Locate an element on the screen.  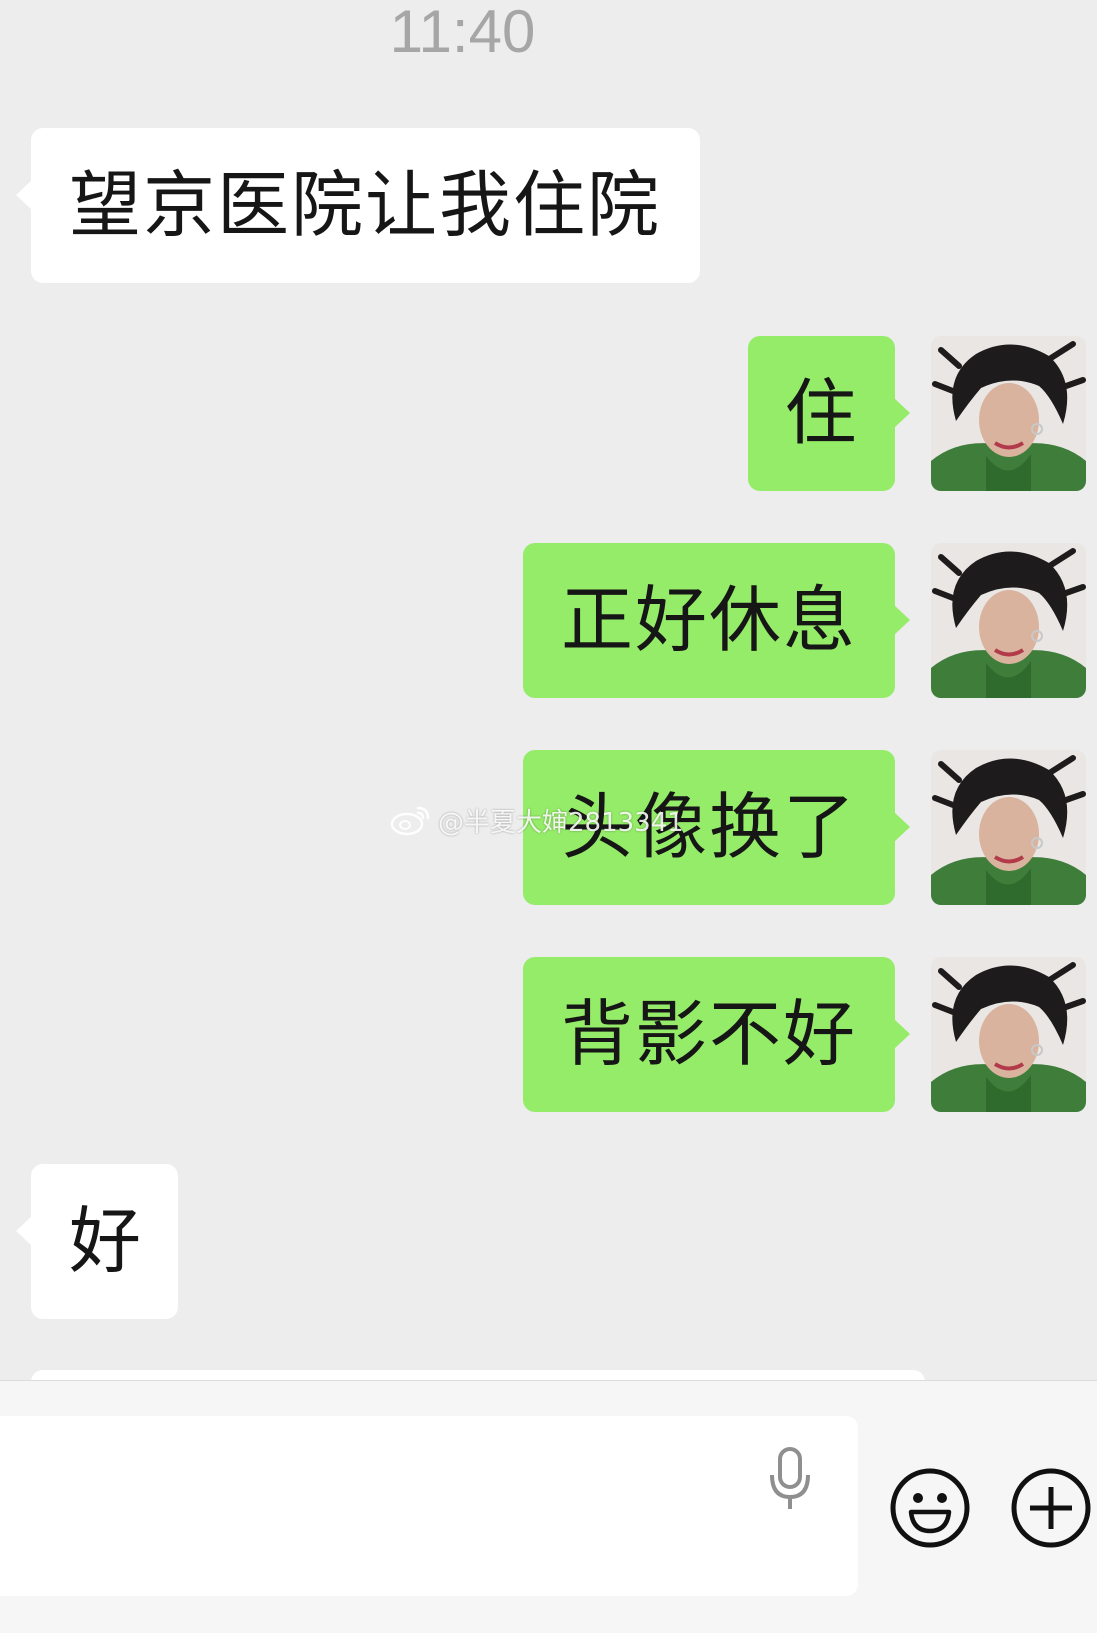
message-bubble-outgoing: 住 is located at coordinates (829, 413).